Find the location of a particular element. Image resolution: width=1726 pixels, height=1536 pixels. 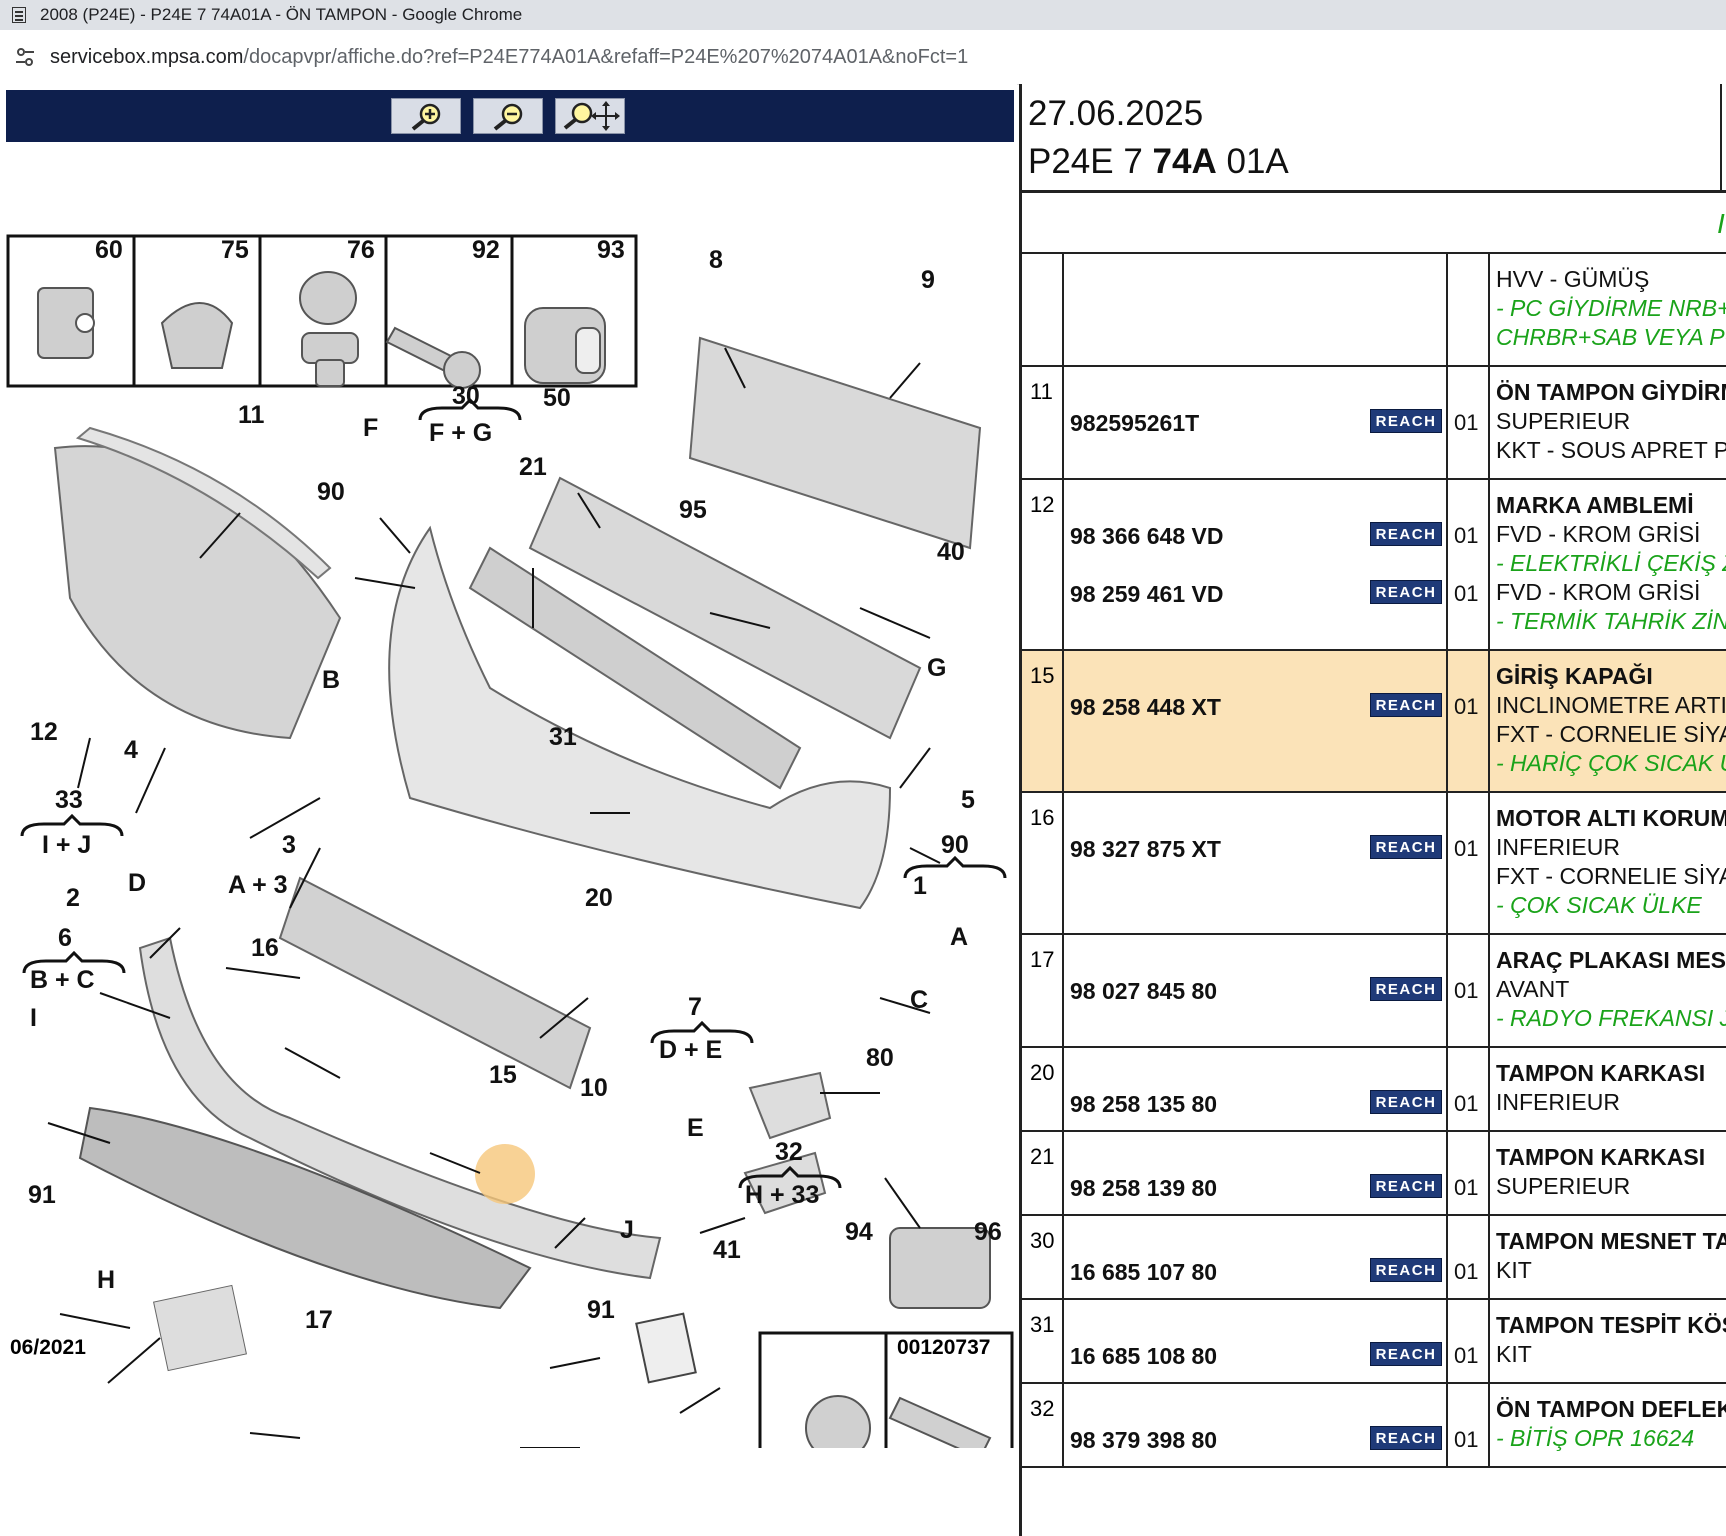

band-mark: I is located at coordinates (1721, 223).